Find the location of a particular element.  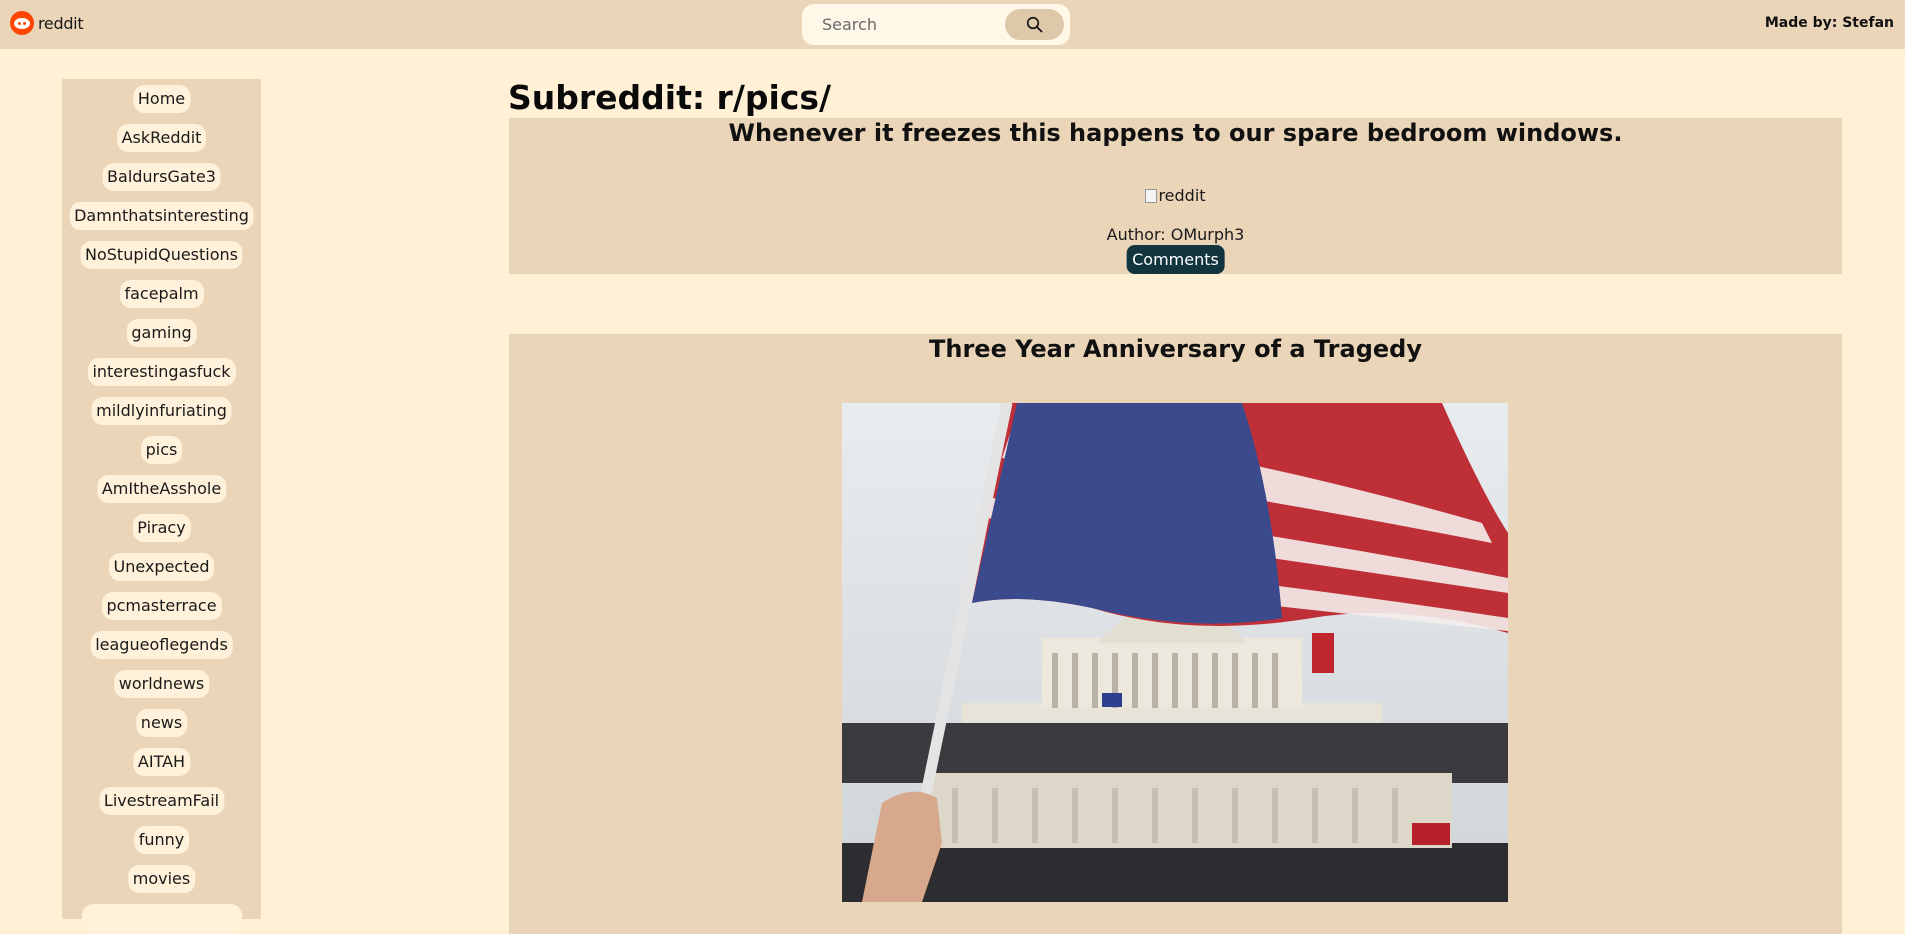

logo-text: reddit is located at coordinates (61, 23).